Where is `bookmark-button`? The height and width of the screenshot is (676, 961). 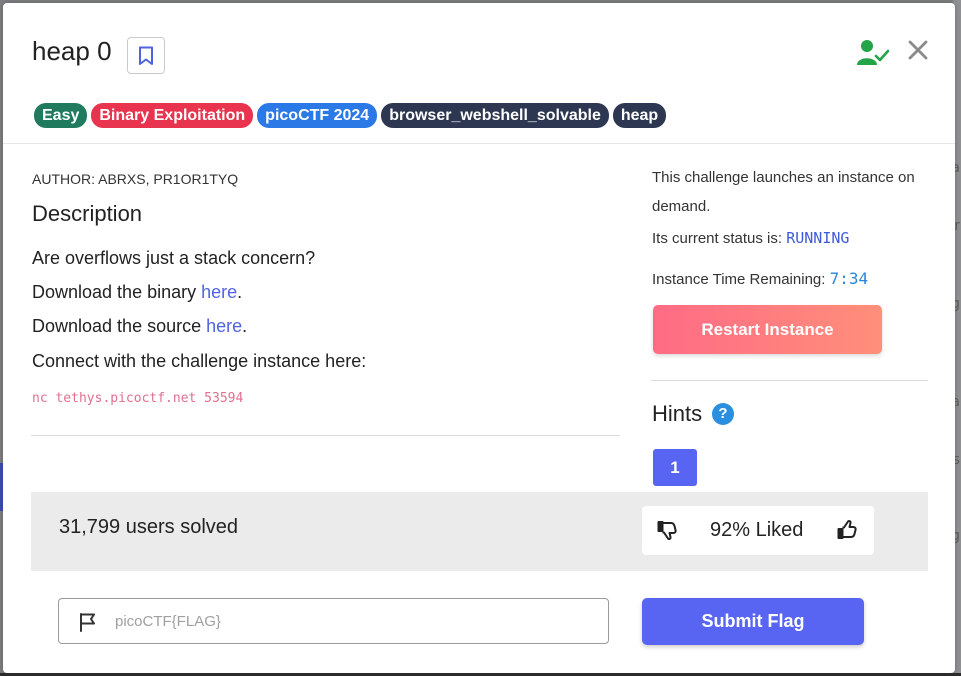
bookmark-button is located at coordinates (146, 55).